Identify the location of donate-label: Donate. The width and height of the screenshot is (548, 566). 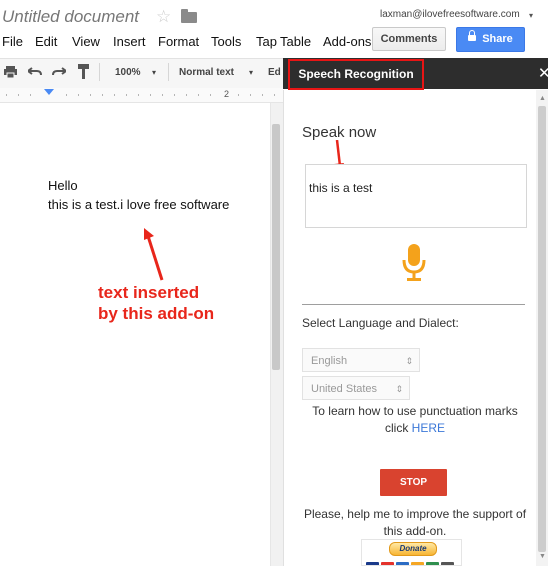
(413, 549).